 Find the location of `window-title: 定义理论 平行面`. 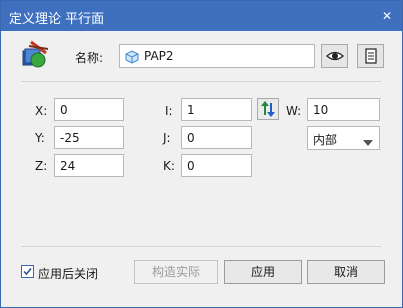

window-title: 定义理论 平行面 is located at coordinates (57, 19).